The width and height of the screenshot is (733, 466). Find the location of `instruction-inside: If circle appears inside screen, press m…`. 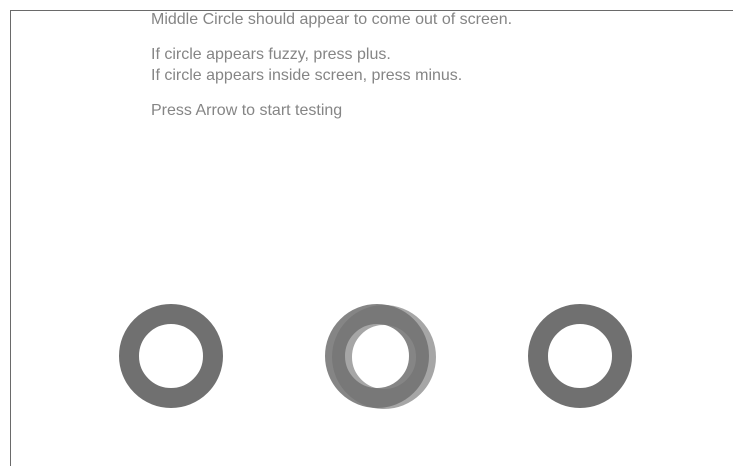

instruction-inside: If circle appears inside screen, press m… is located at coordinates (307, 75).